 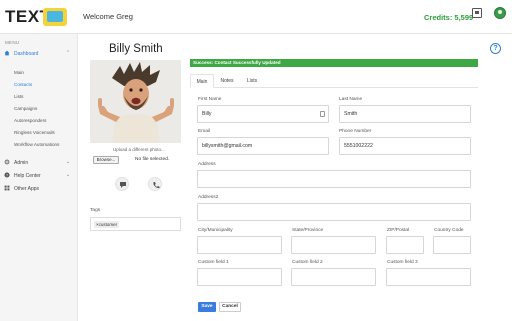 I want to click on state-label: State/Province, so click(x=308, y=230).